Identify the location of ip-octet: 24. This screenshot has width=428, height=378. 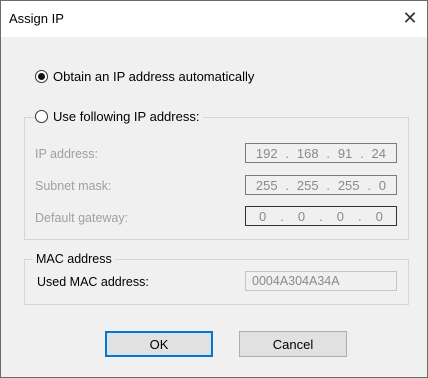
(378, 153).